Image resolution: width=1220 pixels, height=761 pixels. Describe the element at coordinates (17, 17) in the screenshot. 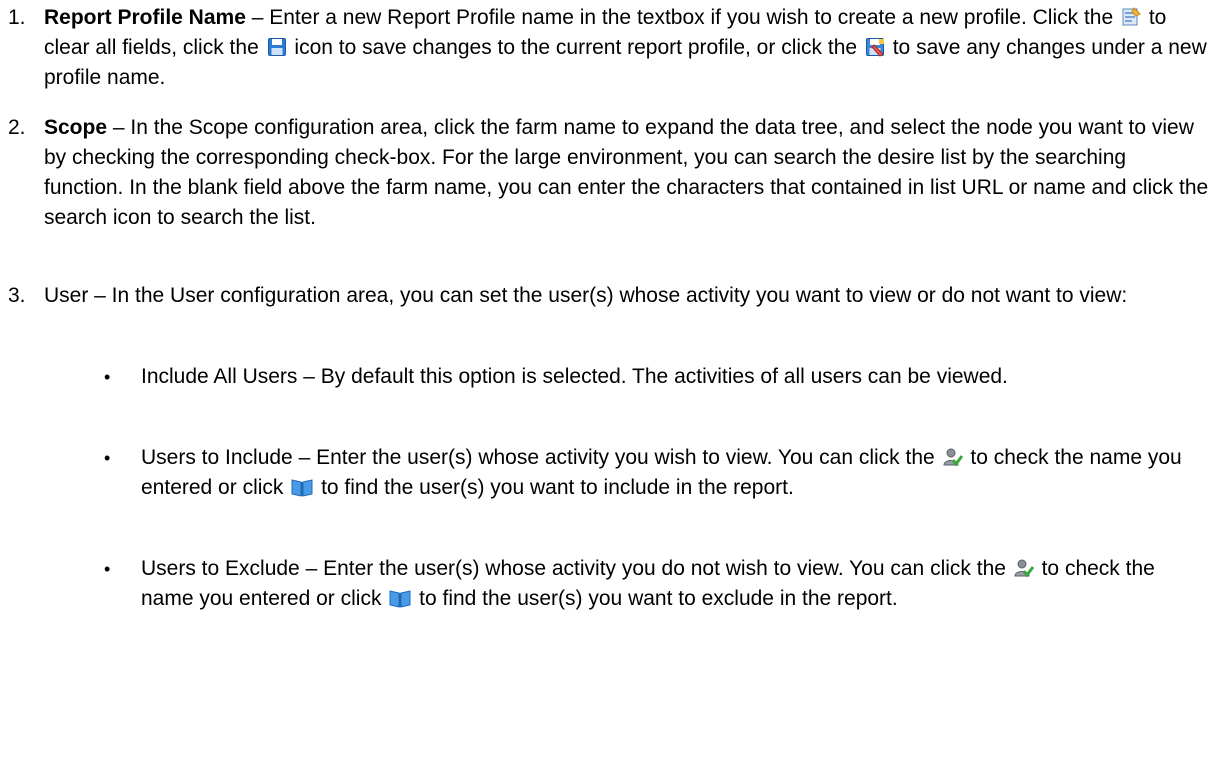

I see `list-number: 1.` at that location.